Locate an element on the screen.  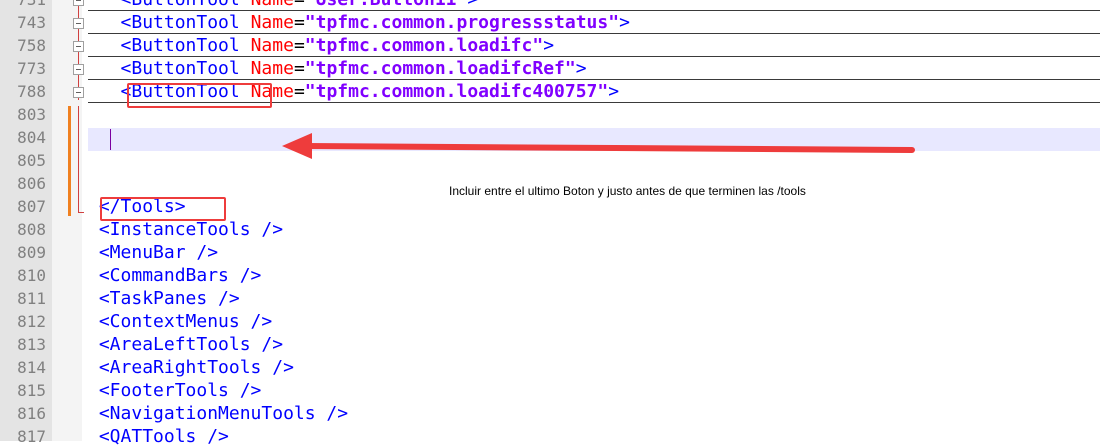
annotation-arrow is located at coordinates (598, 146).